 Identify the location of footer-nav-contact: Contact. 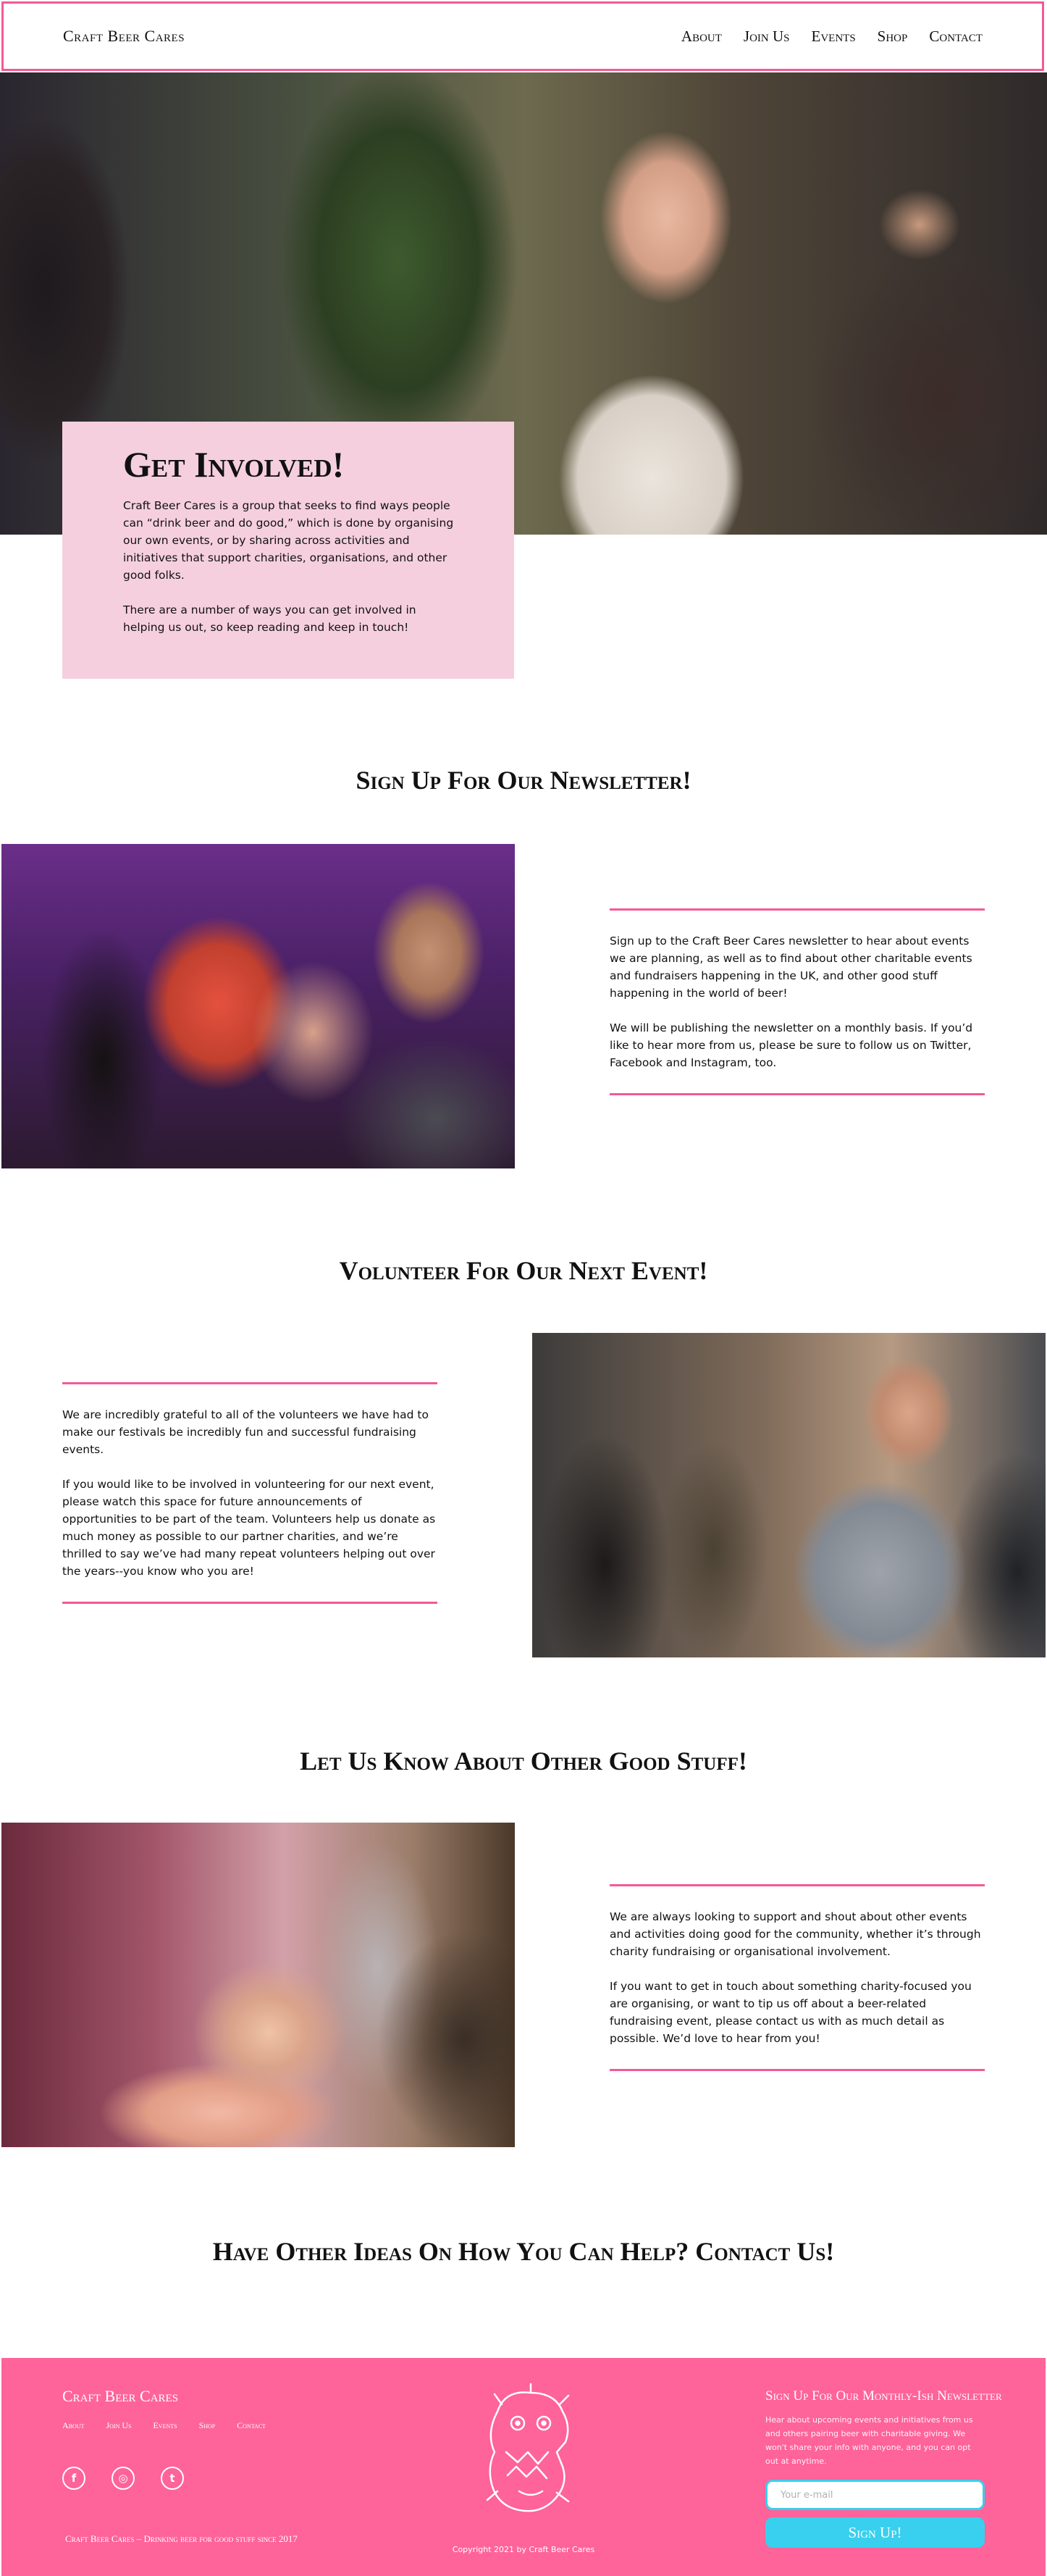
(251, 2425).